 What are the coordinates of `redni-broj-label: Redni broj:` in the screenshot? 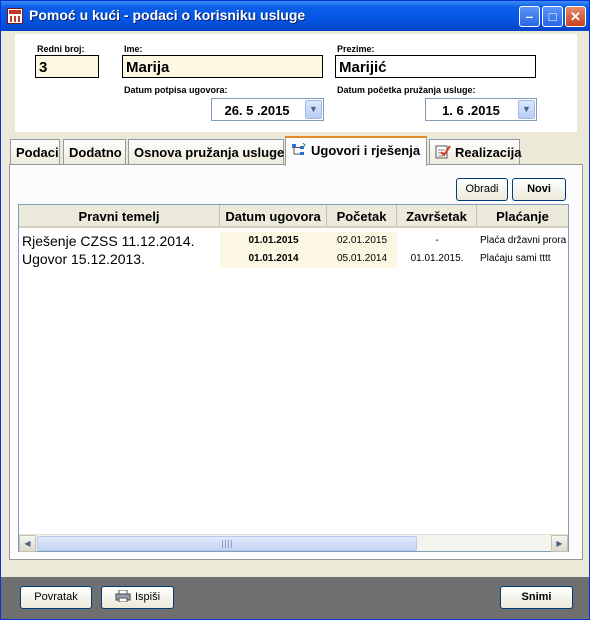 It's located at (61, 49).